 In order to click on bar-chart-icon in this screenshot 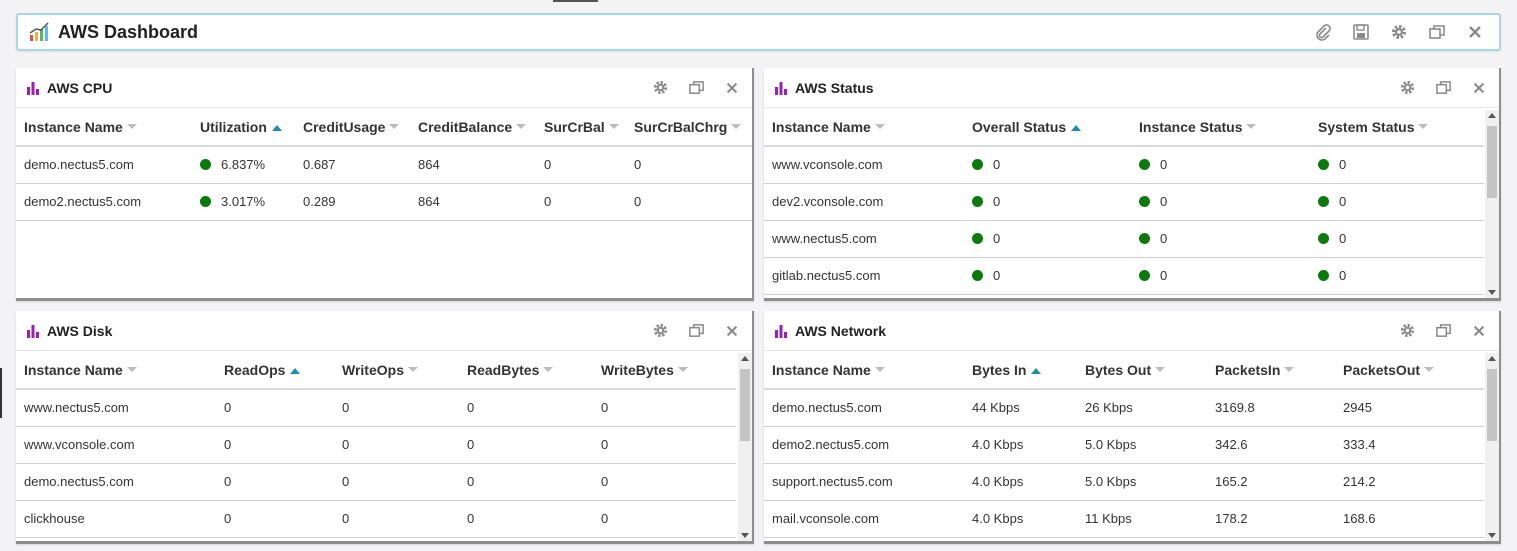, I will do `click(781, 88)`.